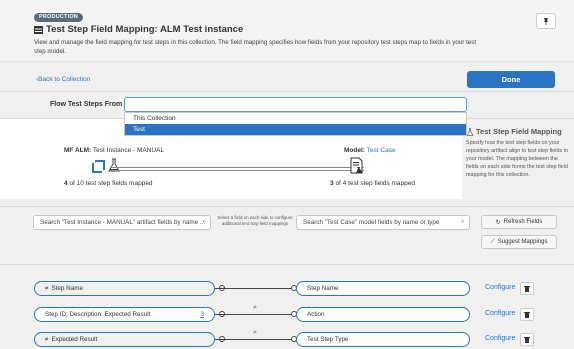 This screenshot has height=349, width=574. I want to click on source-field-label: Step Name, so click(67, 288).